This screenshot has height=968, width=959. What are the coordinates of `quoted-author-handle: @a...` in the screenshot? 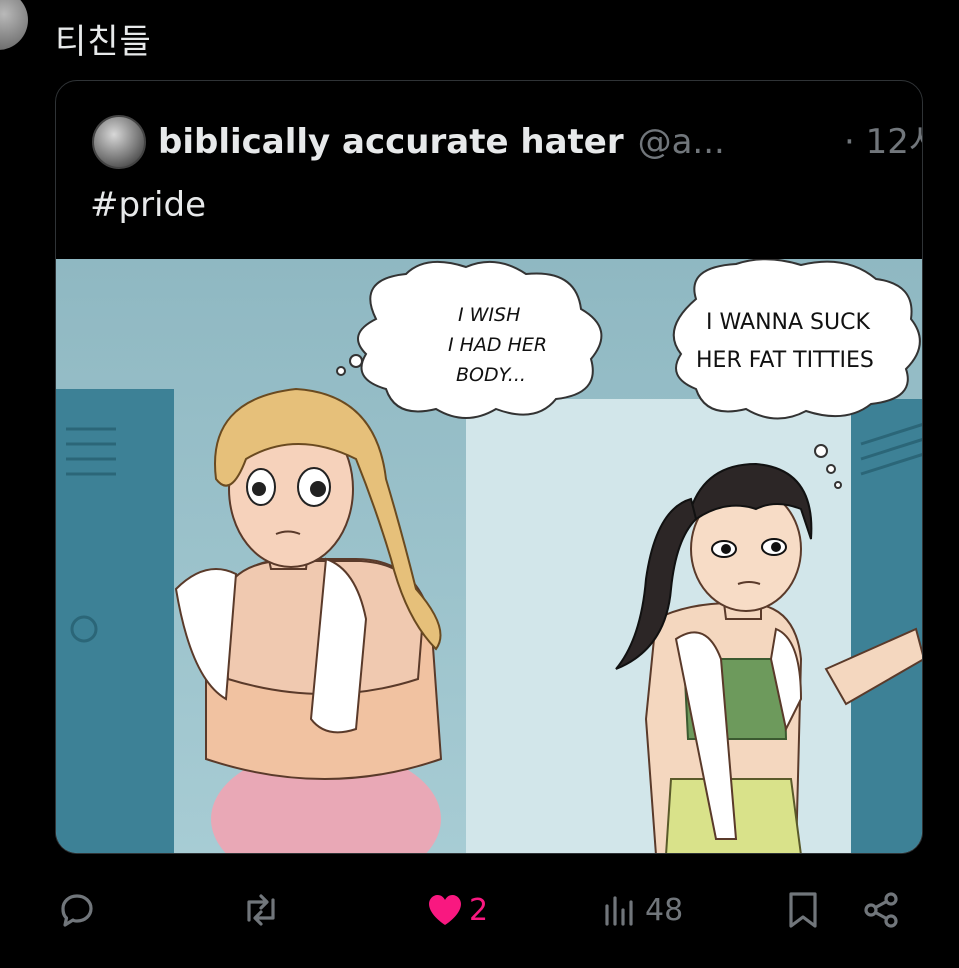 It's located at (681, 142).